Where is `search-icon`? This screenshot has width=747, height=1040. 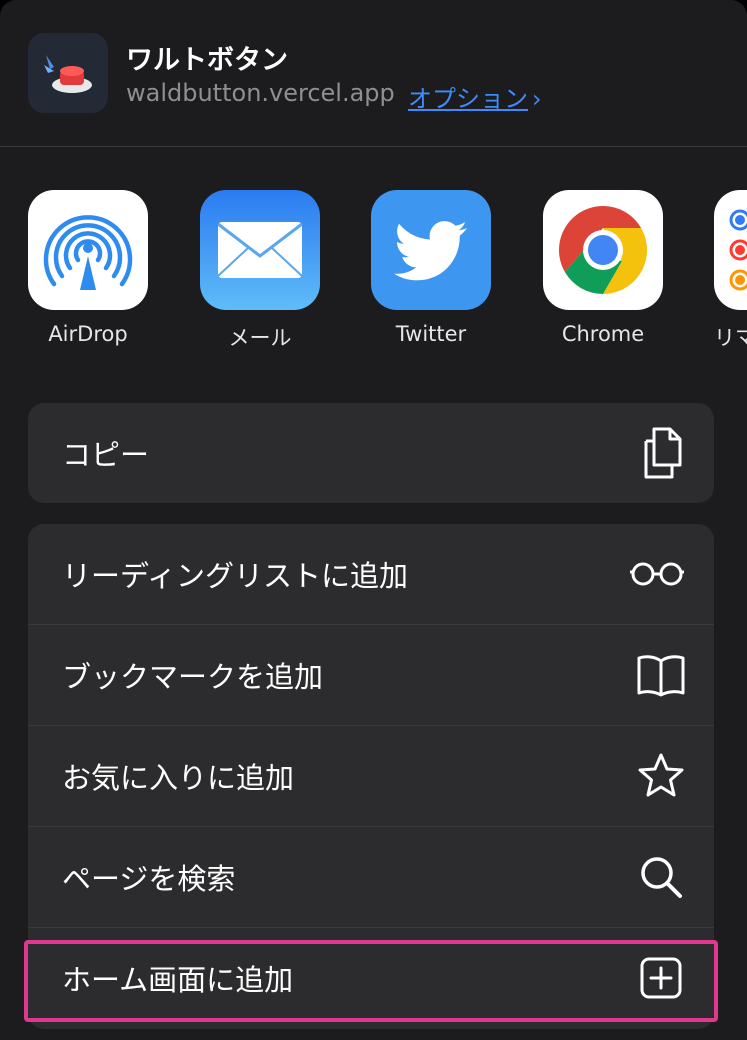 search-icon is located at coordinates (661, 877).